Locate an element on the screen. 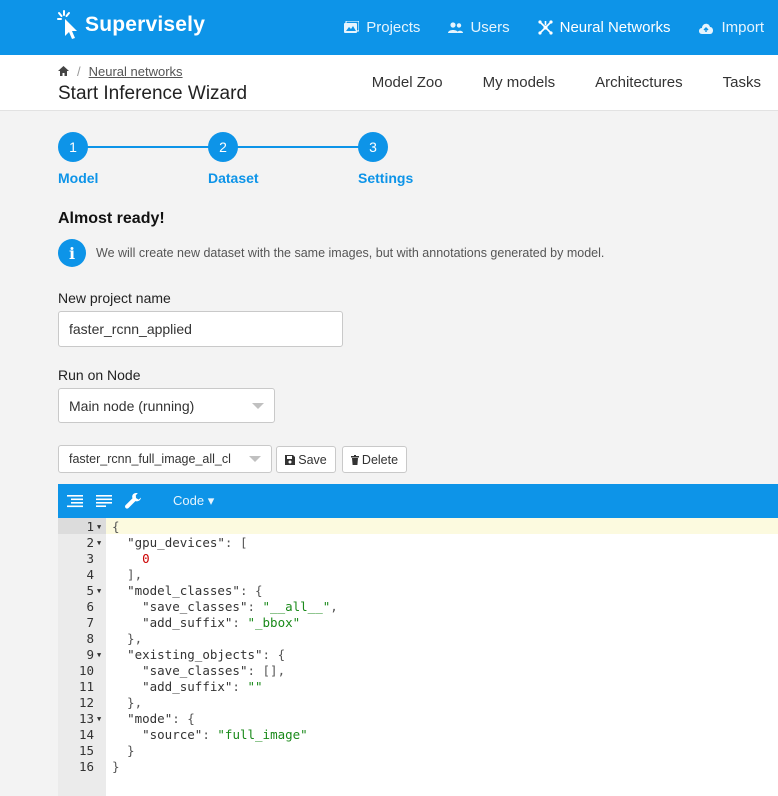 This screenshot has height=796, width=778. code-text: "add_suffix": "" is located at coordinates (187, 687).